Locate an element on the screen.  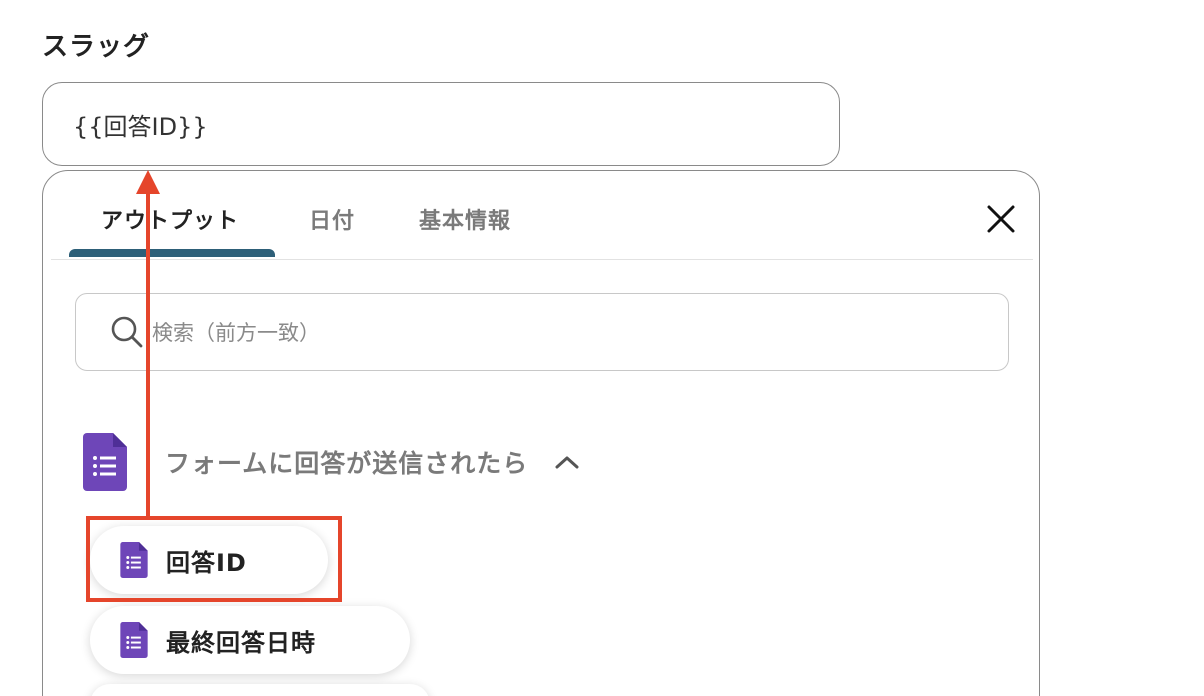
close-button is located at coordinates (1001, 219).